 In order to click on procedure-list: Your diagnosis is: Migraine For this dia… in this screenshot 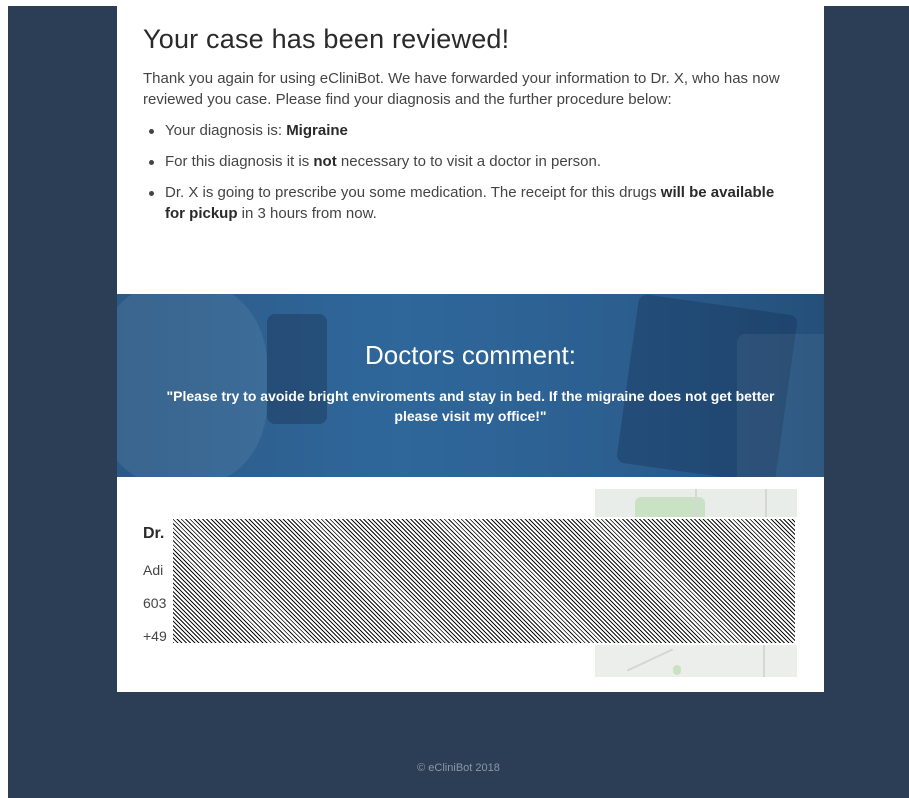, I will do `click(470, 172)`.